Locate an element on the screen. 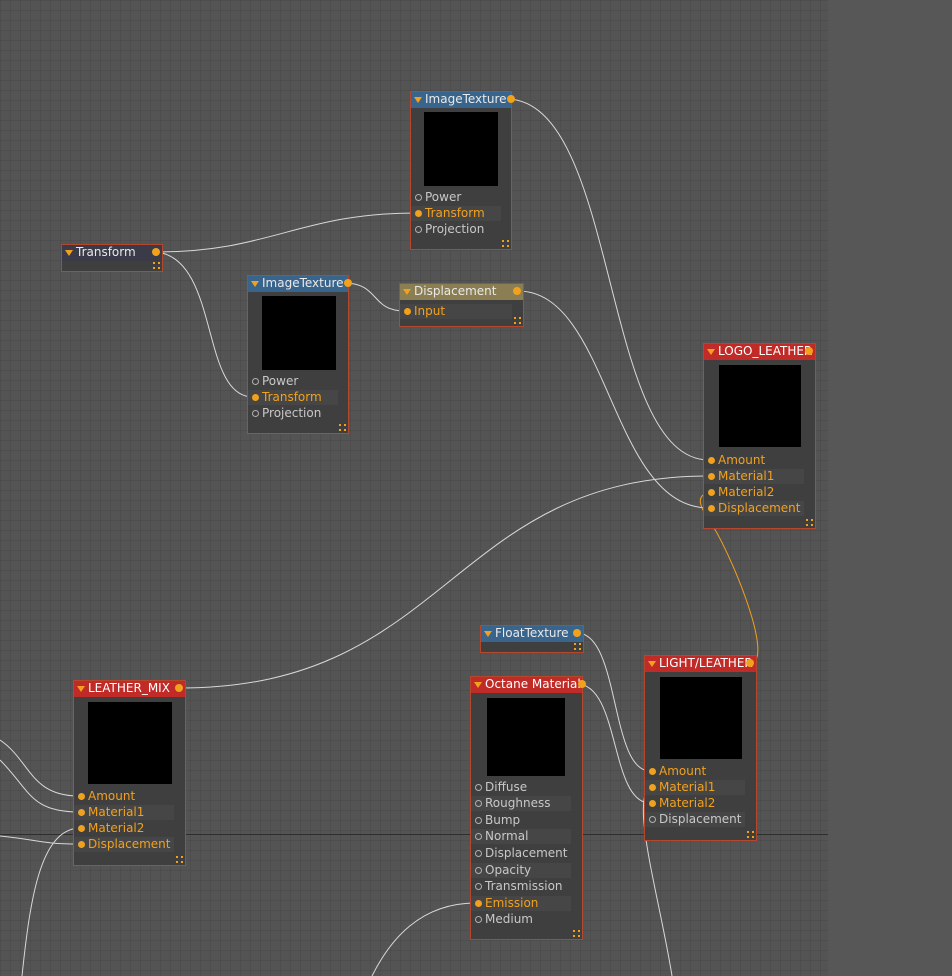 The image size is (952, 976). node-header: LOGO_LEATHER is located at coordinates (759, 352).